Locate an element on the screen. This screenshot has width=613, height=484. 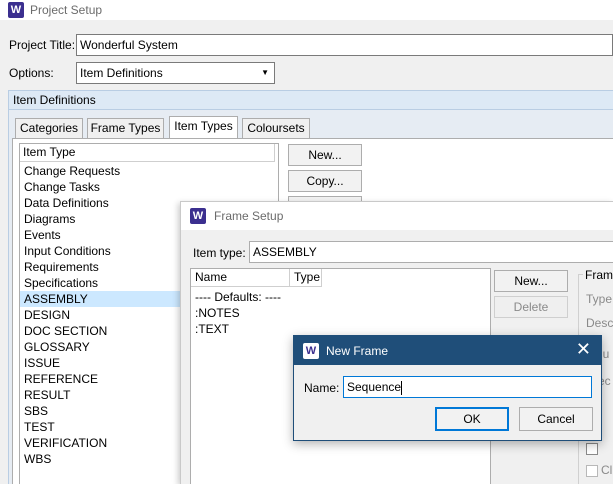
frame-cl-label-2: Cl is located at coordinates (607, 470).